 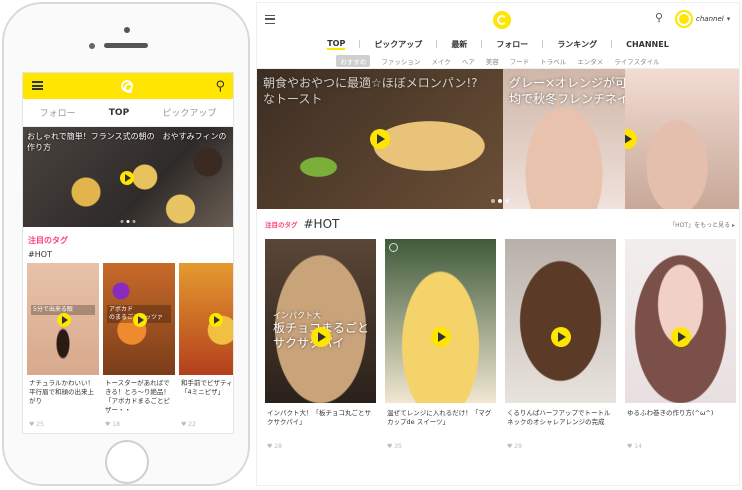 What do you see at coordinates (297, 315) in the screenshot?
I see `thumbnail-subtitle: インパクト大` at bounding box center [297, 315].